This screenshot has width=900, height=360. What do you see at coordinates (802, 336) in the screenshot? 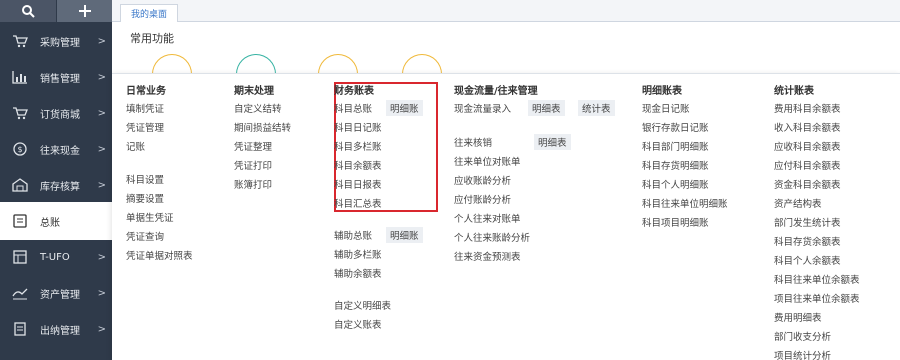
I see `menu-item: 部门收支分析` at bounding box center [802, 336].